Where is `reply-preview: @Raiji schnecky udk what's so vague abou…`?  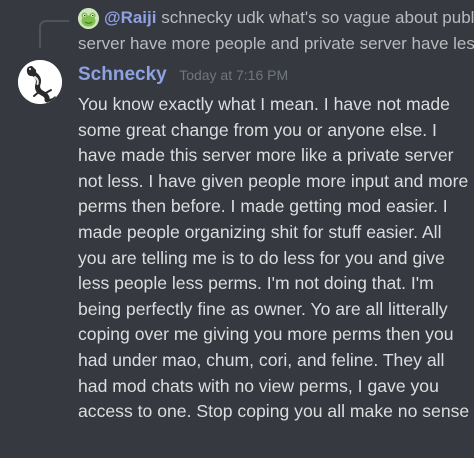 reply-preview: @Raiji schnecky udk what's so vague abou… is located at coordinates (289, 18).